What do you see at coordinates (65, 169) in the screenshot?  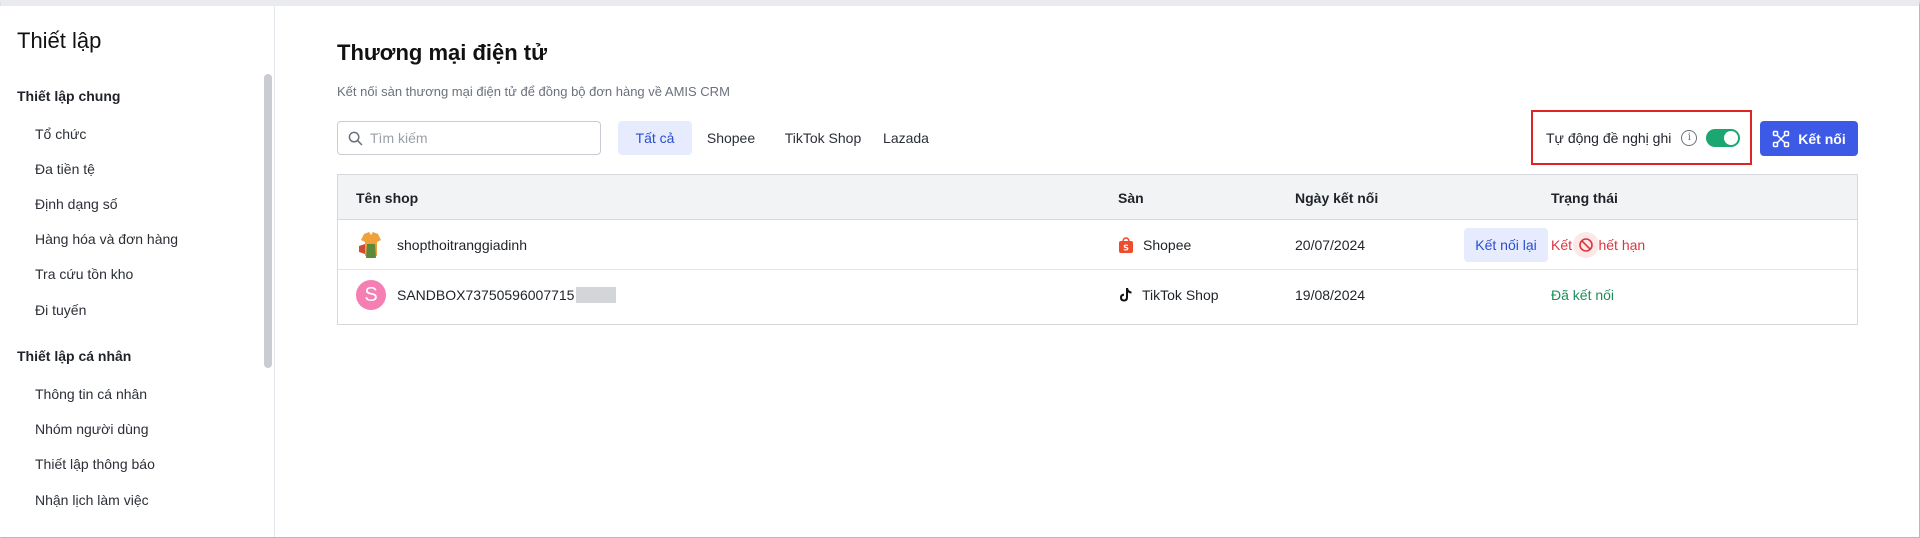 I see `sidebar-item-multi-currency: Đa tiền tệ` at bounding box center [65, 169].